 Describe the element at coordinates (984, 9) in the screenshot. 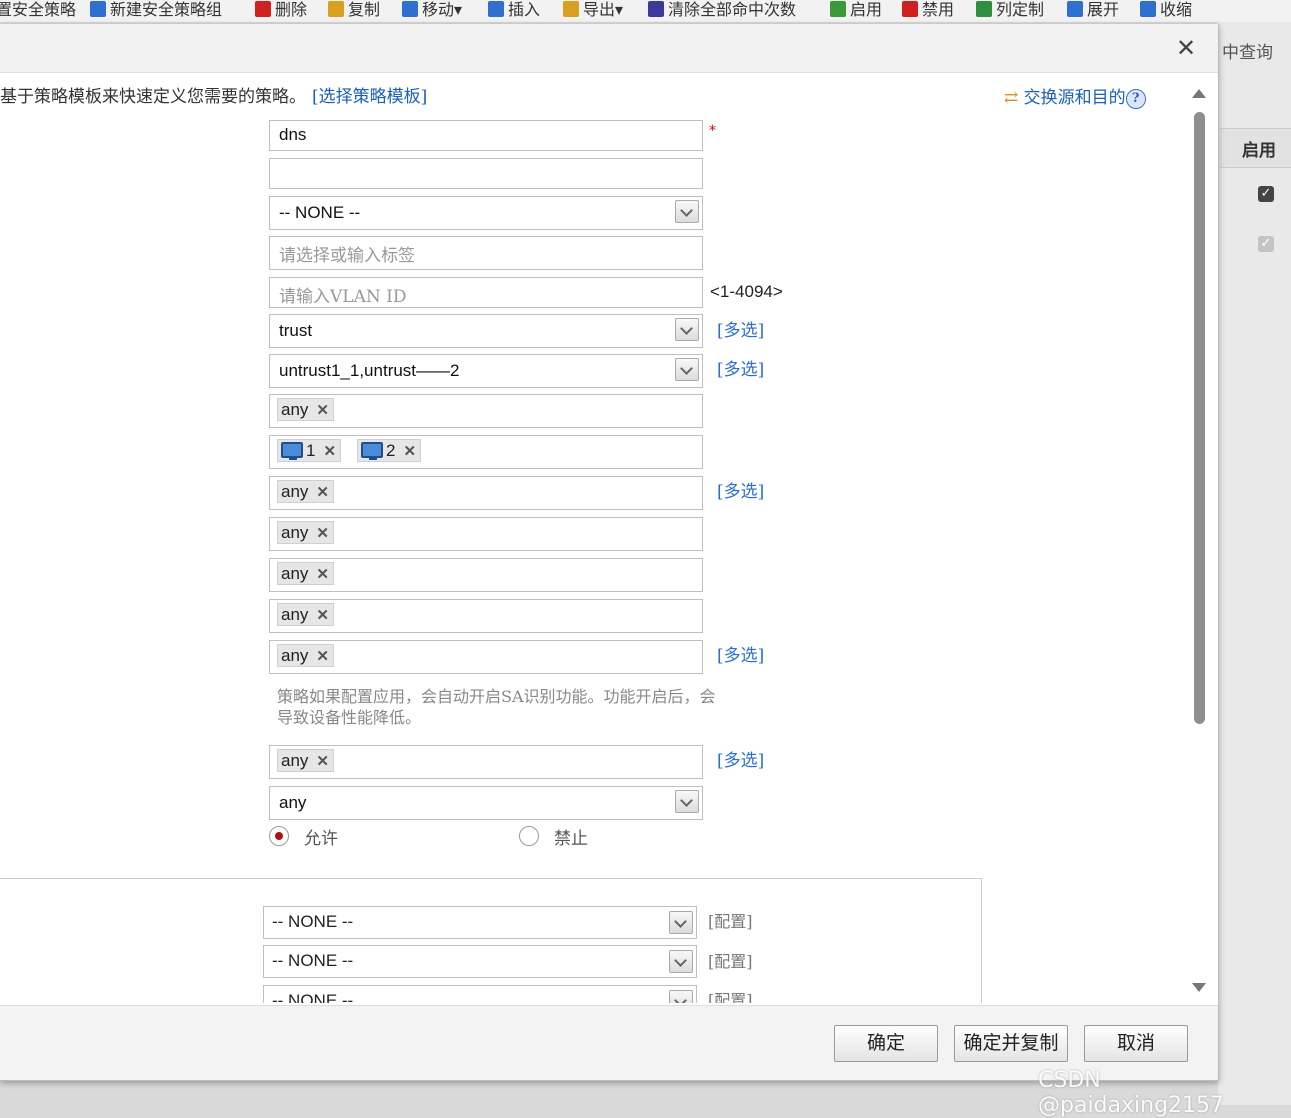

I see `column-custom-icon` at that location.